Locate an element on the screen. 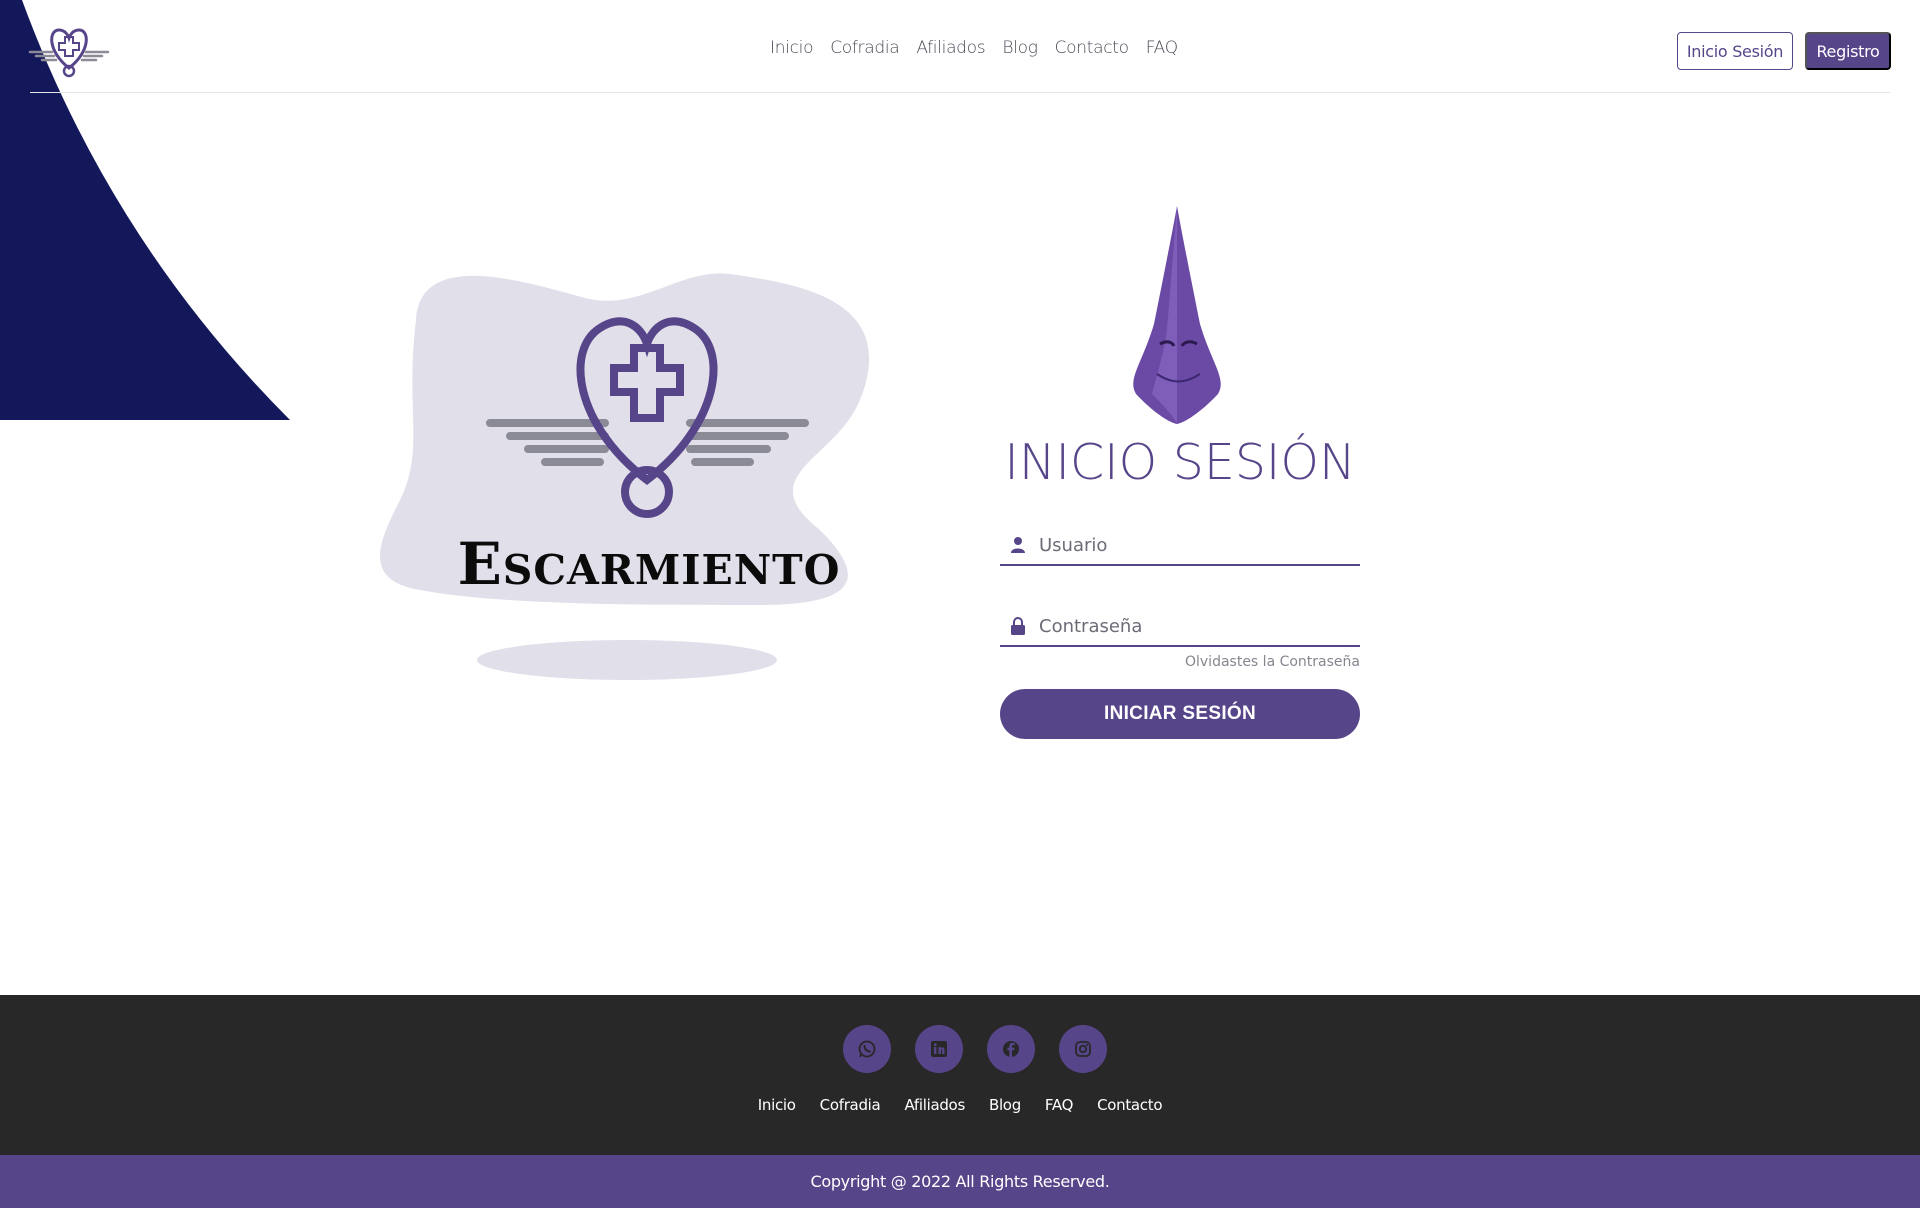 The height and width of the screenshot is (1208, 1920). username-field is located at coordinates (1180, 546).